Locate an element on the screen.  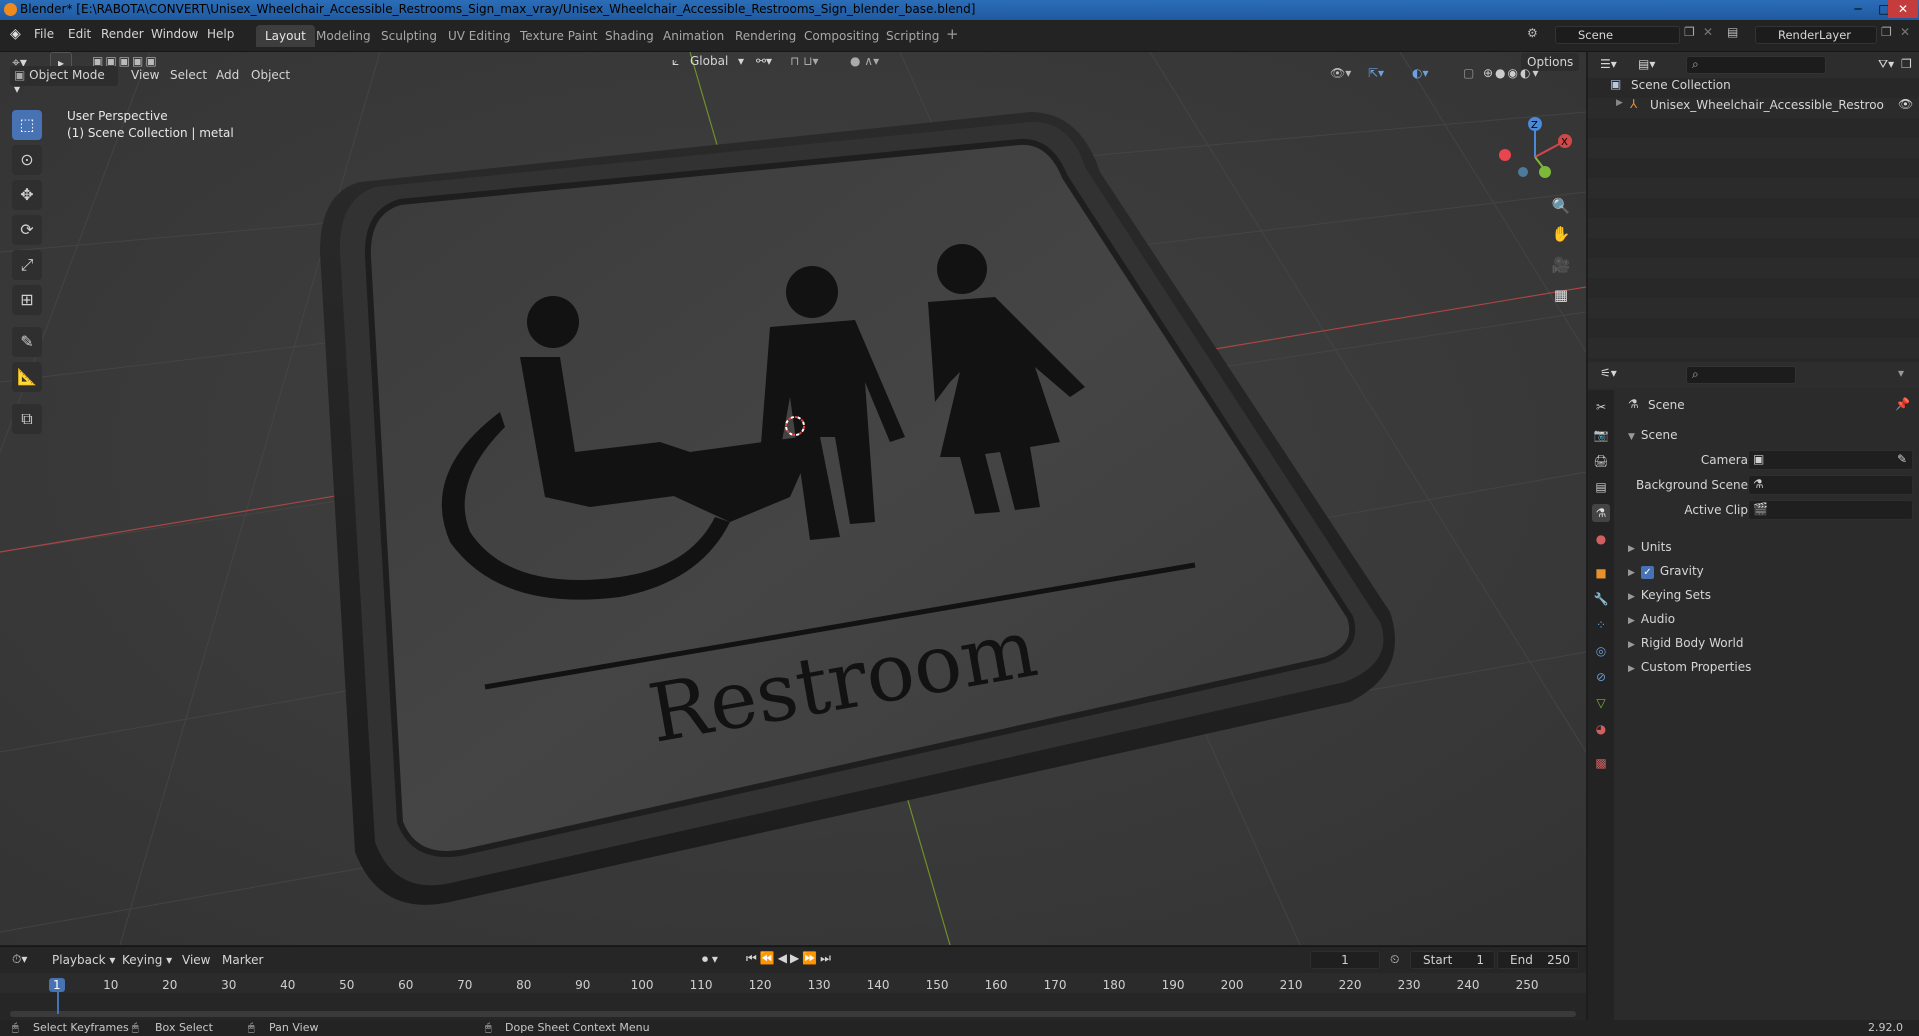
visibility-icon: 👁▾ is located at coordinates (1340, 73).